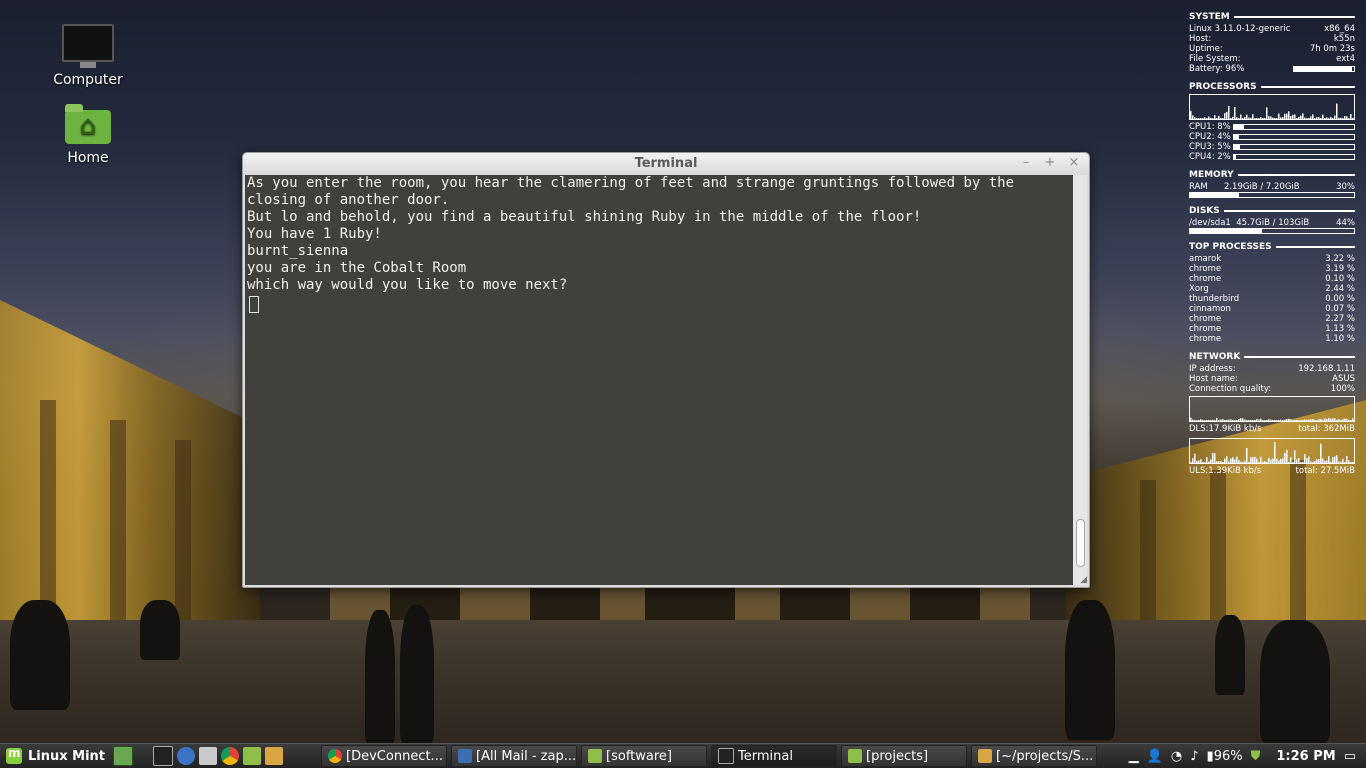 The height and width of the screenshot is (768, 1366). Describe the element at coordinates (1083, 580) in the screenshot. I see `resize-grip-icon: ◢` at that location.